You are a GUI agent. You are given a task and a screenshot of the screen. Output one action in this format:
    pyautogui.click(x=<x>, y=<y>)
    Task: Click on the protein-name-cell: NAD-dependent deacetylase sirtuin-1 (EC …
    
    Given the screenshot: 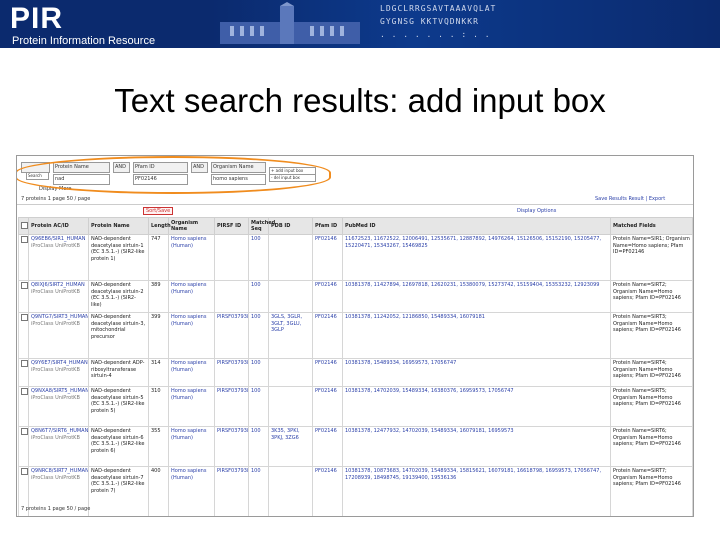 What is the action you would take?
    pyautogui.click(x=118, y=257)
    